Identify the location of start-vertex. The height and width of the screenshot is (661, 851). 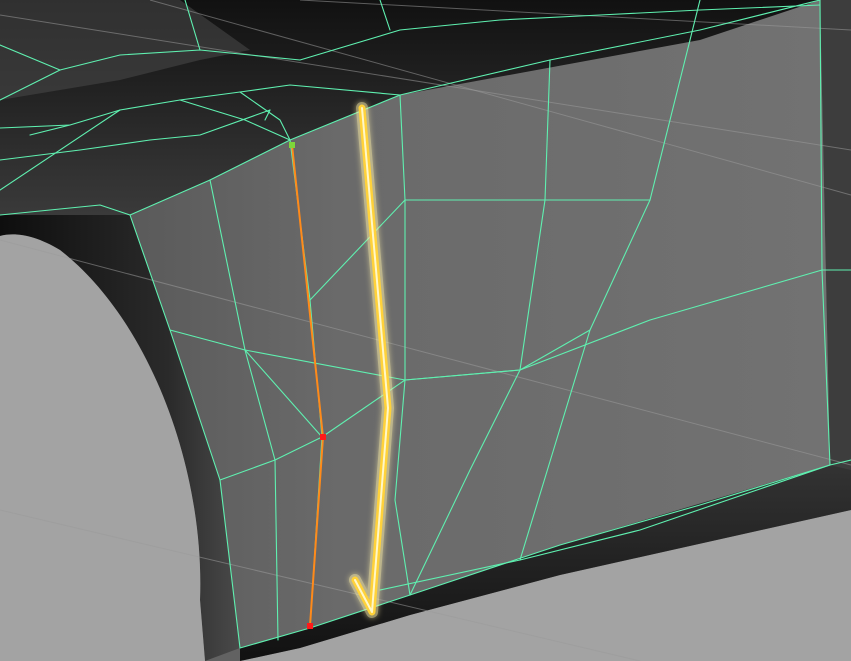
(292, 145).